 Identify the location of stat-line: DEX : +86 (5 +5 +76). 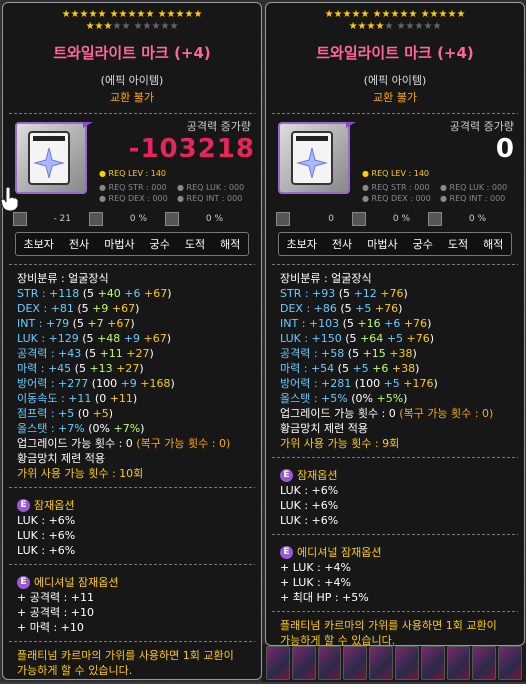
(341, 308).